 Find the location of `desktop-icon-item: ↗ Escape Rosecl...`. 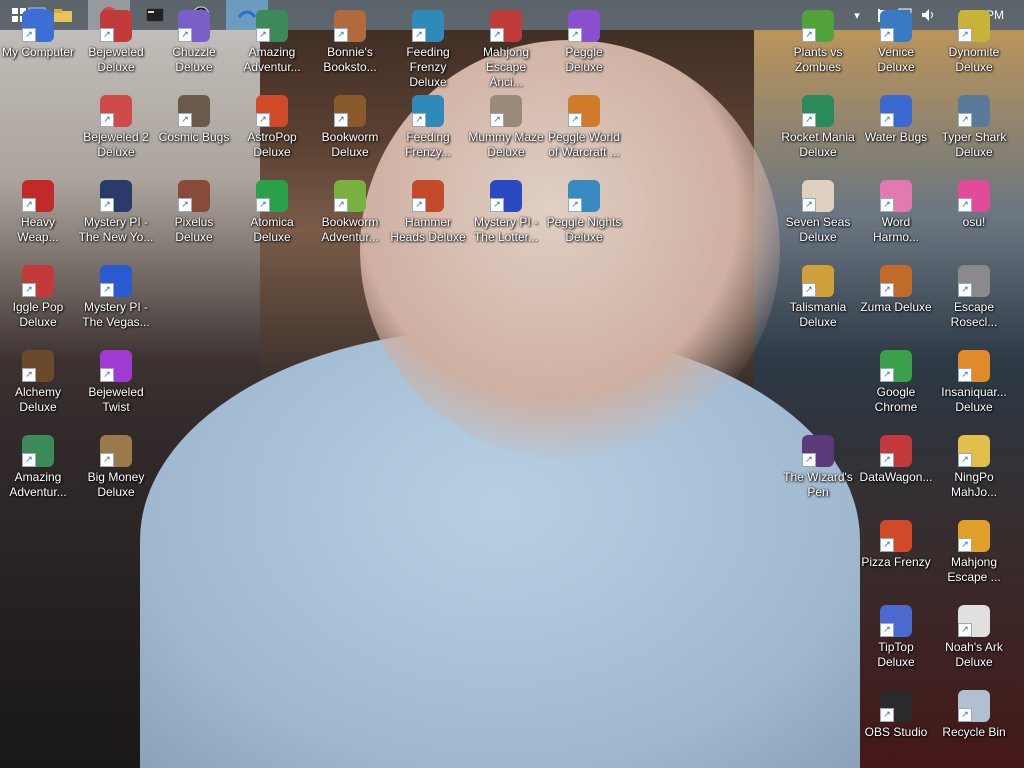

desktop-icon-item: ↗ Escape Rosecl... is located at coordinates (974, 296).